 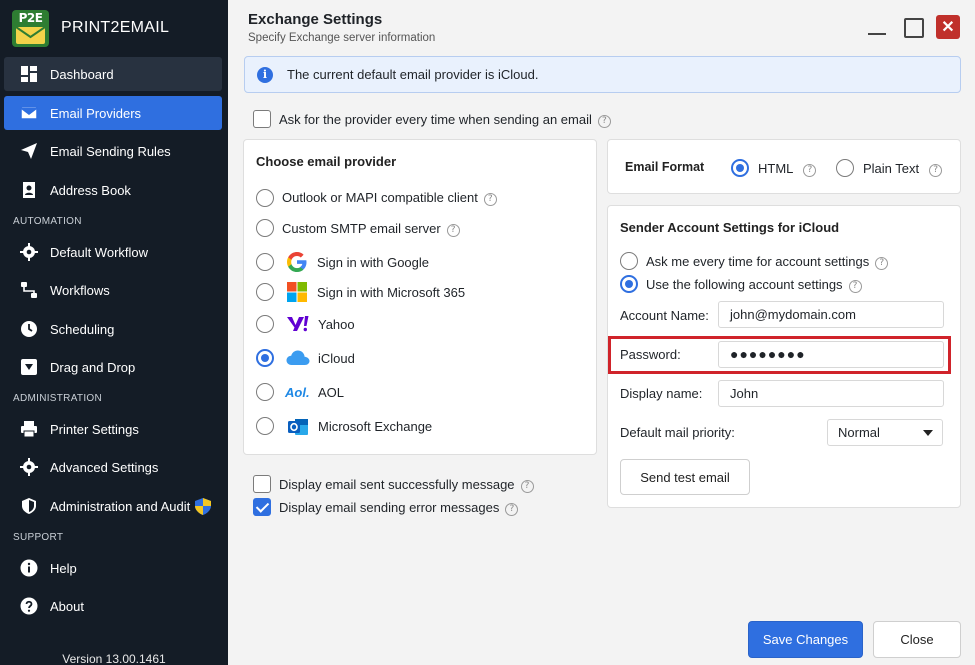 What do you see at coordinates (928, 433) in the screenshot?
I see `chevron-down-icon` at bounding box center [928, 433].